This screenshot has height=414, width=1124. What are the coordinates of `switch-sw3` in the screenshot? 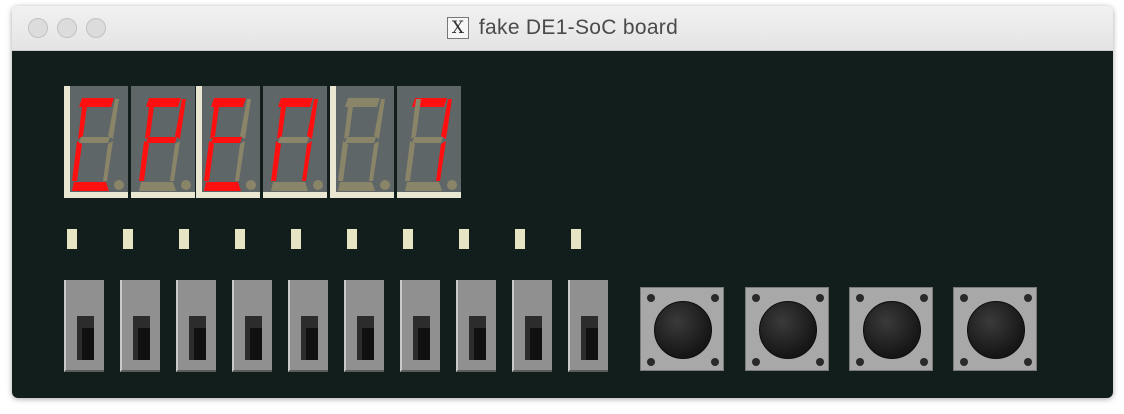 It's located at (420, 326).